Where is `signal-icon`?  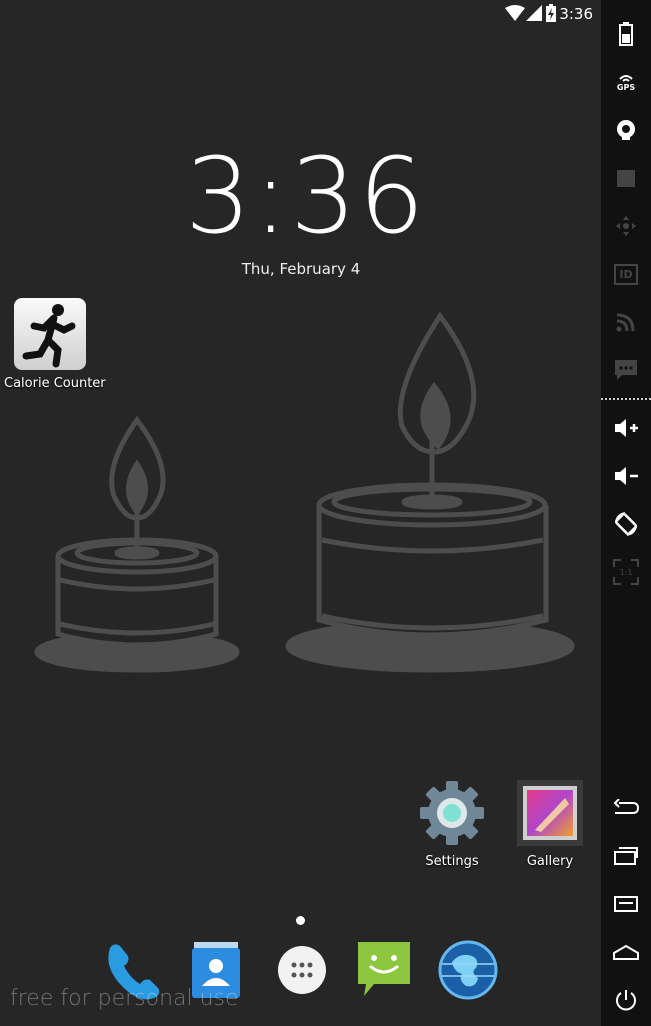
signal-icon is located at coordinates (534, 13).